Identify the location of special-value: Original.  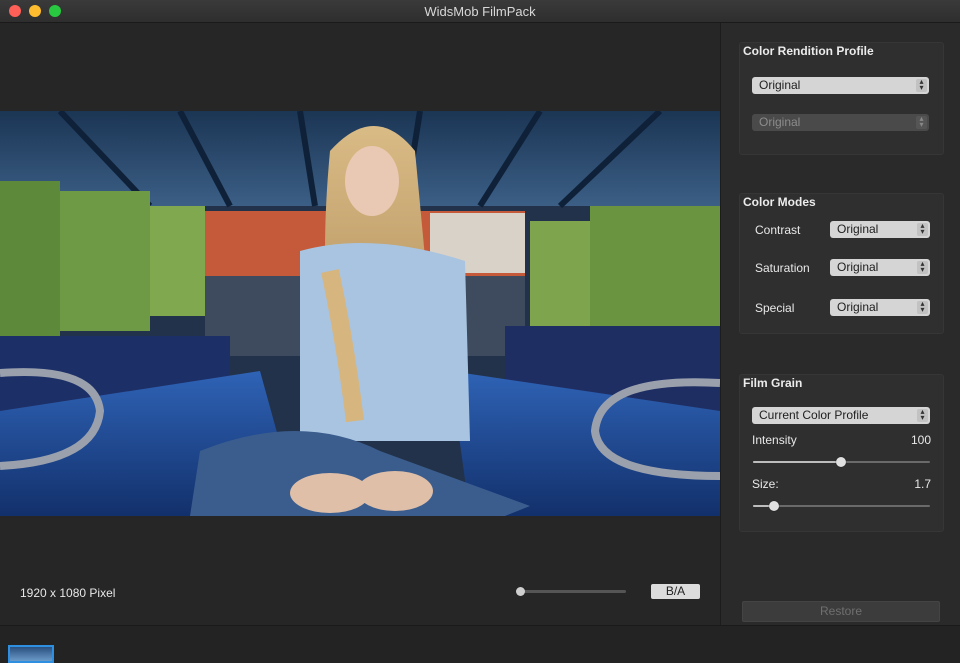
(858, 307).